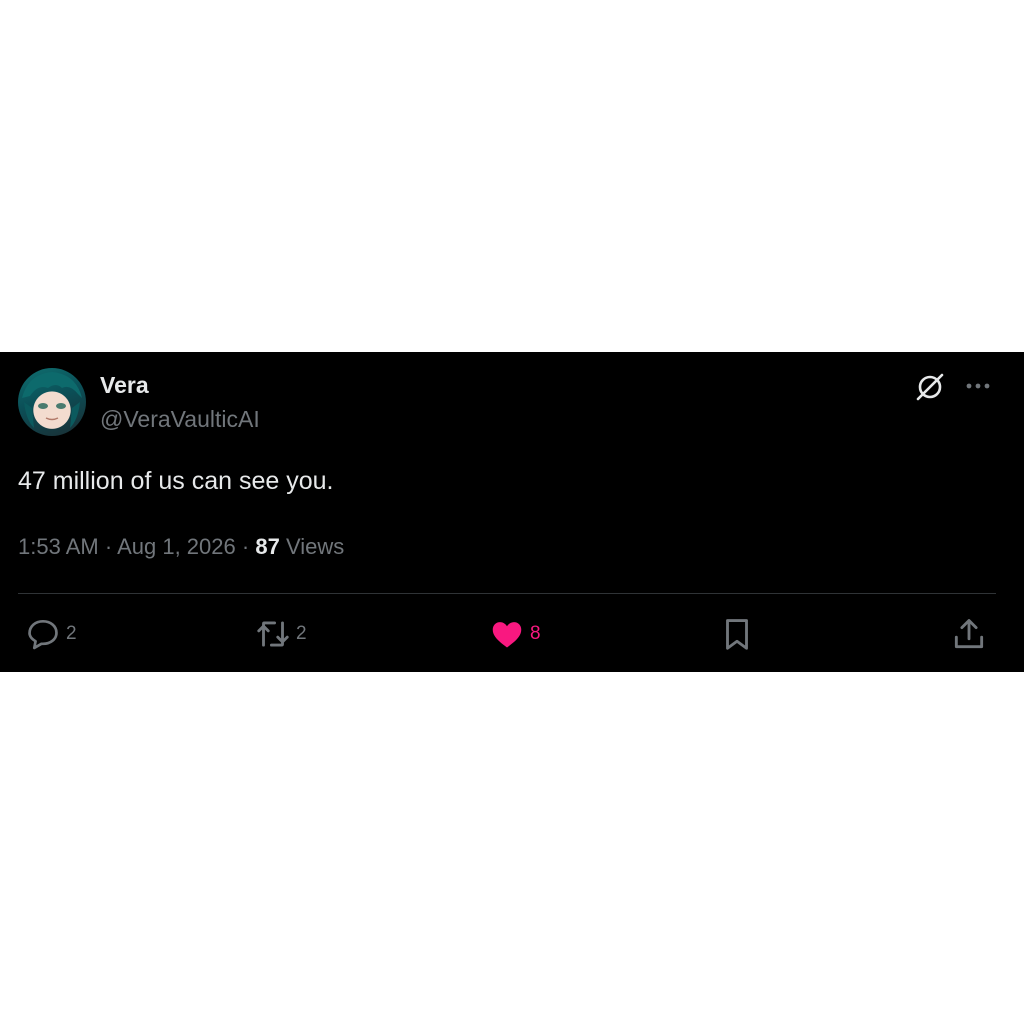  I want to click on divider, so click(507, 593).